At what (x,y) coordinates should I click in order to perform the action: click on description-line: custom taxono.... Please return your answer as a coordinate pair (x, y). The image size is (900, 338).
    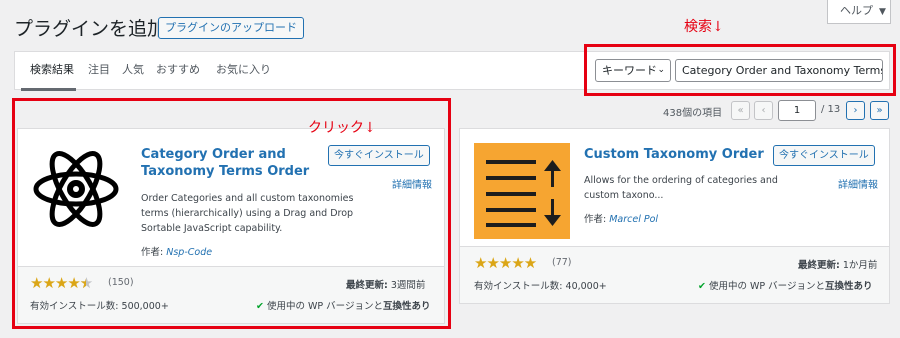
    Looking at the image, I should click on (624, 195).